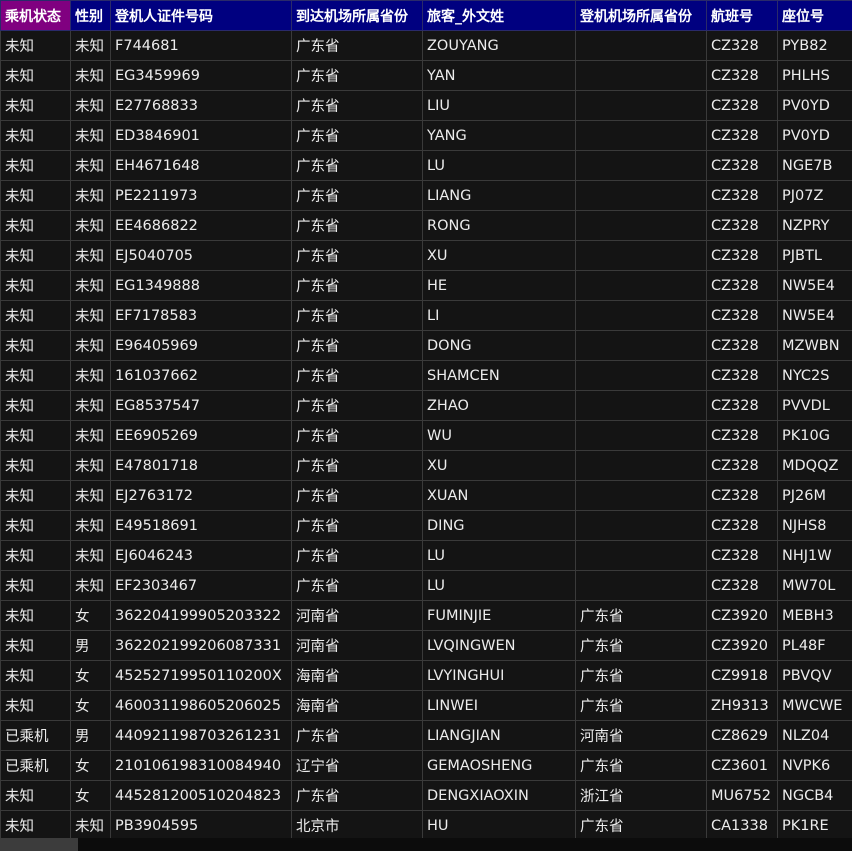  I want to click on table-row: 未知 未知 PB3904595 北京市 HU 广东省 CA1338 PK1RE, so click(426, 824).